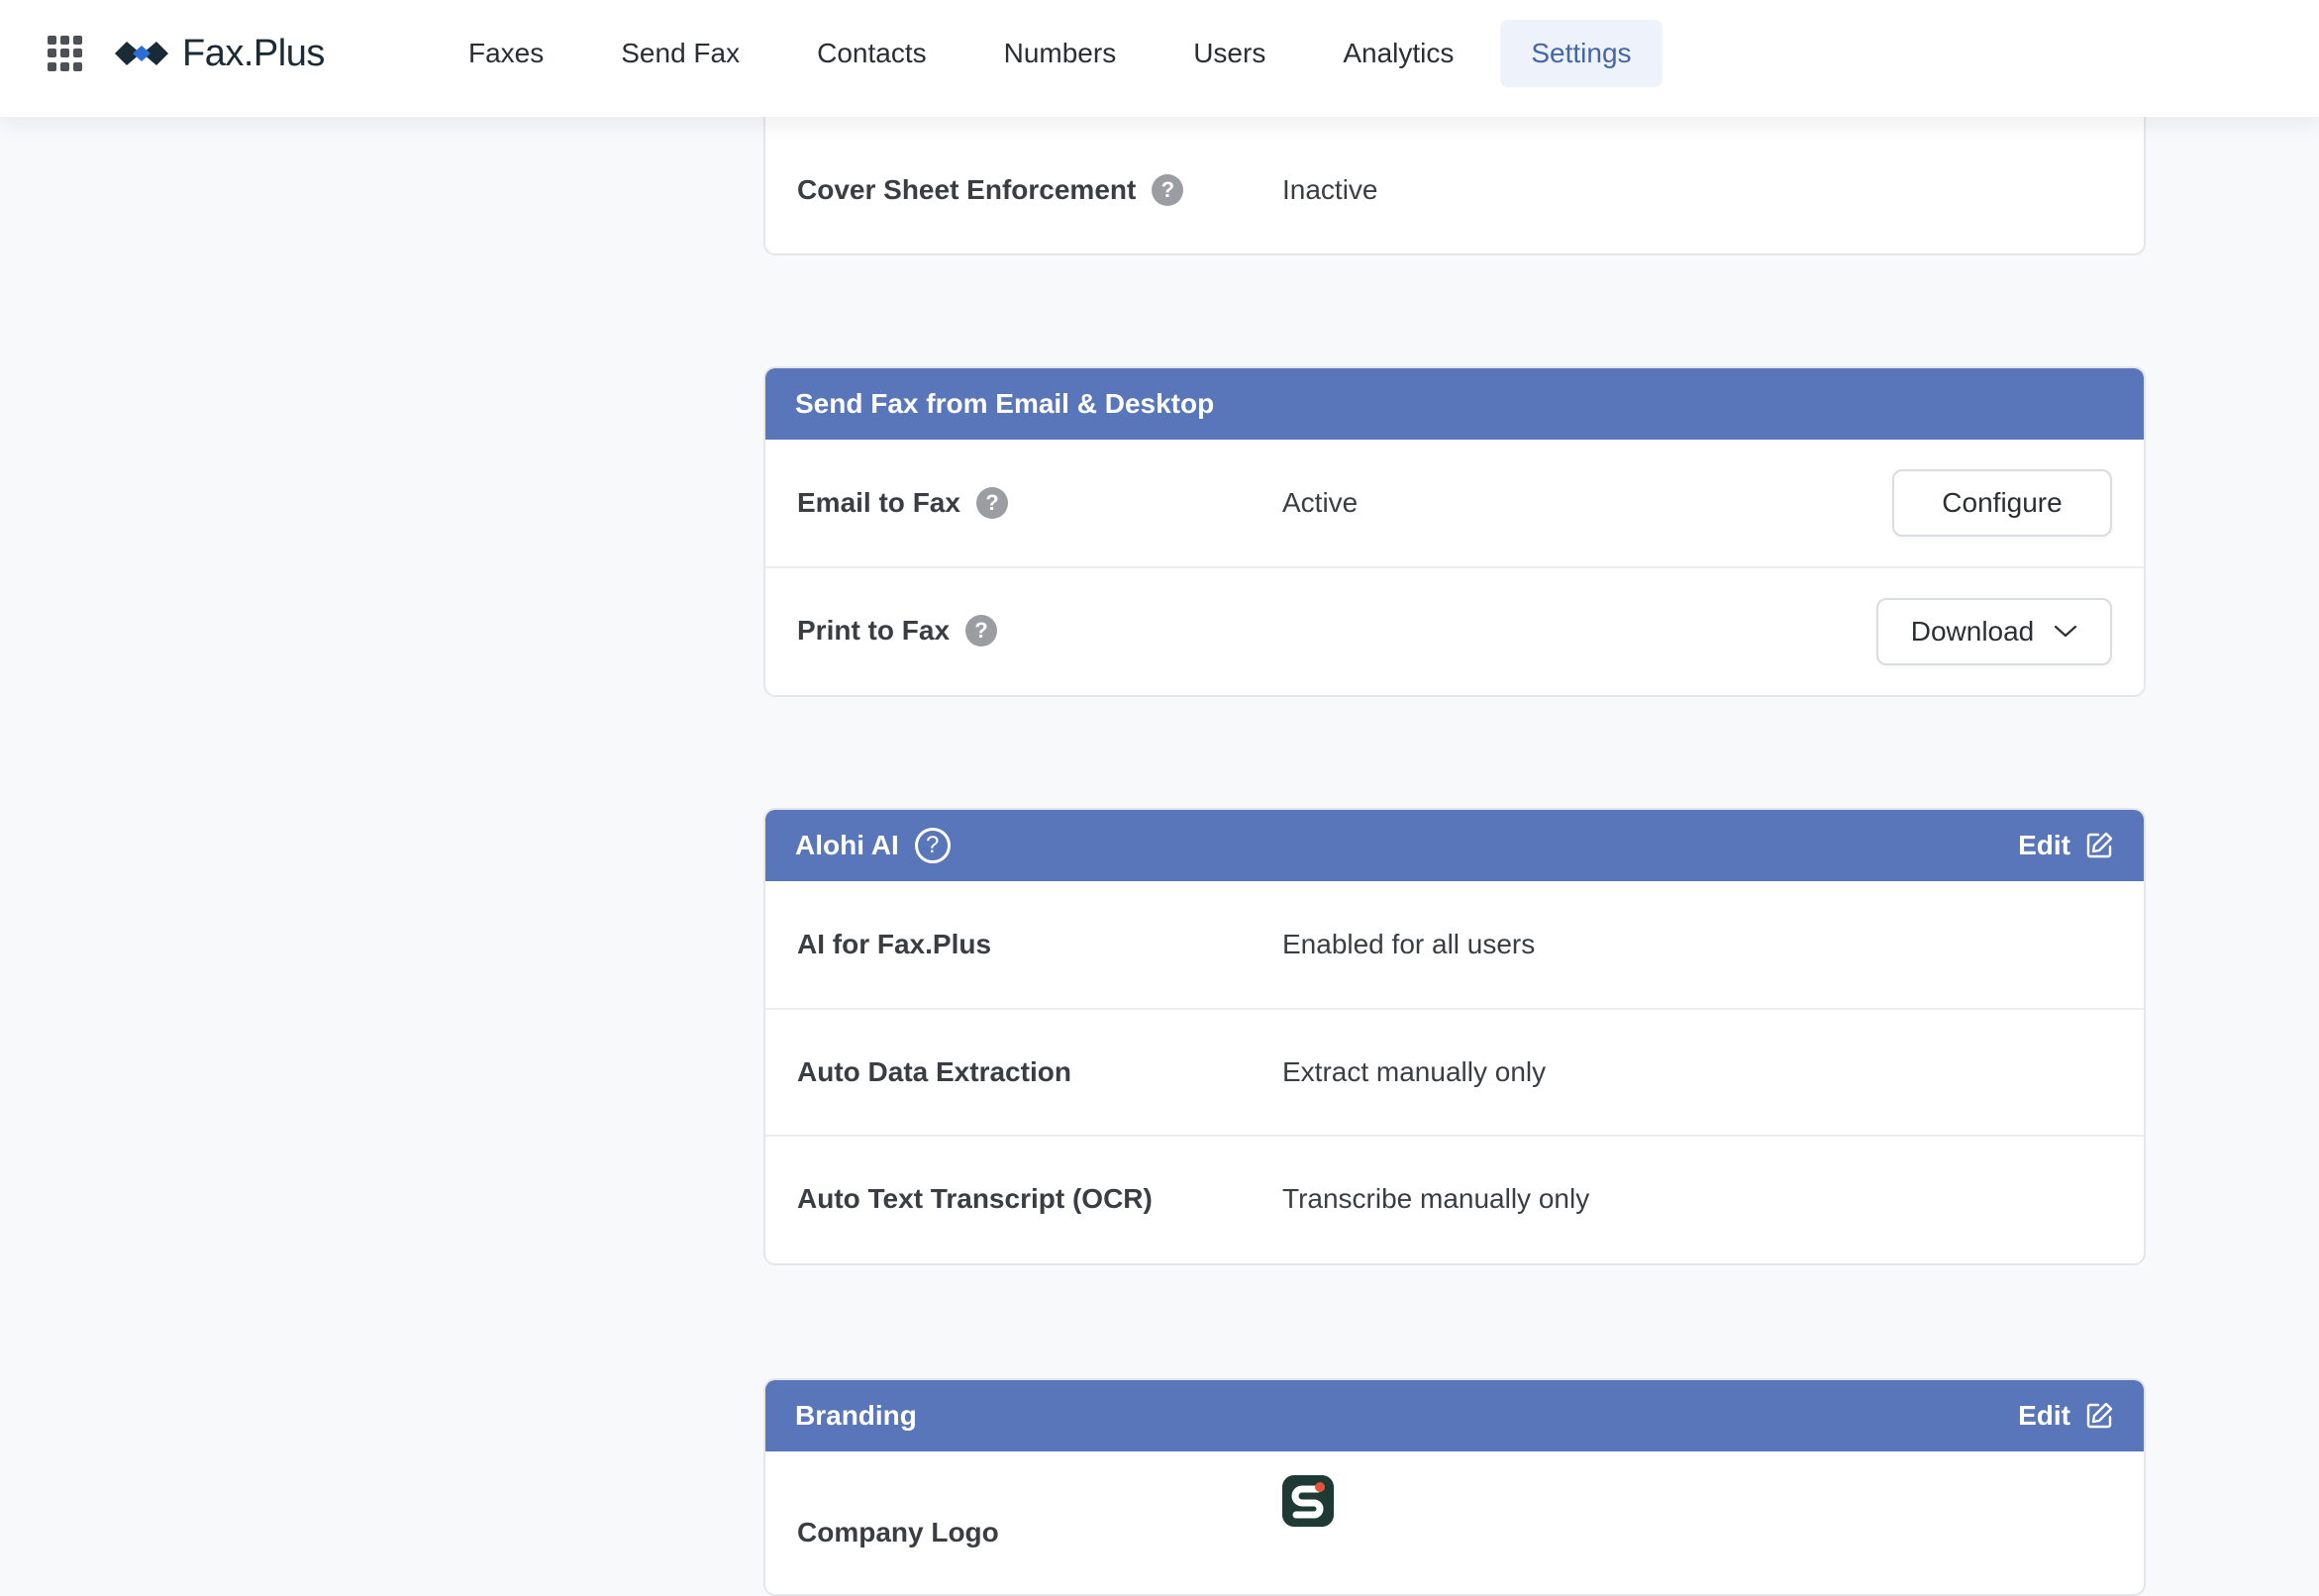 The image size is (2319, 1596). I want to click on brand-name: Fax.Plus, so click(254, 53).